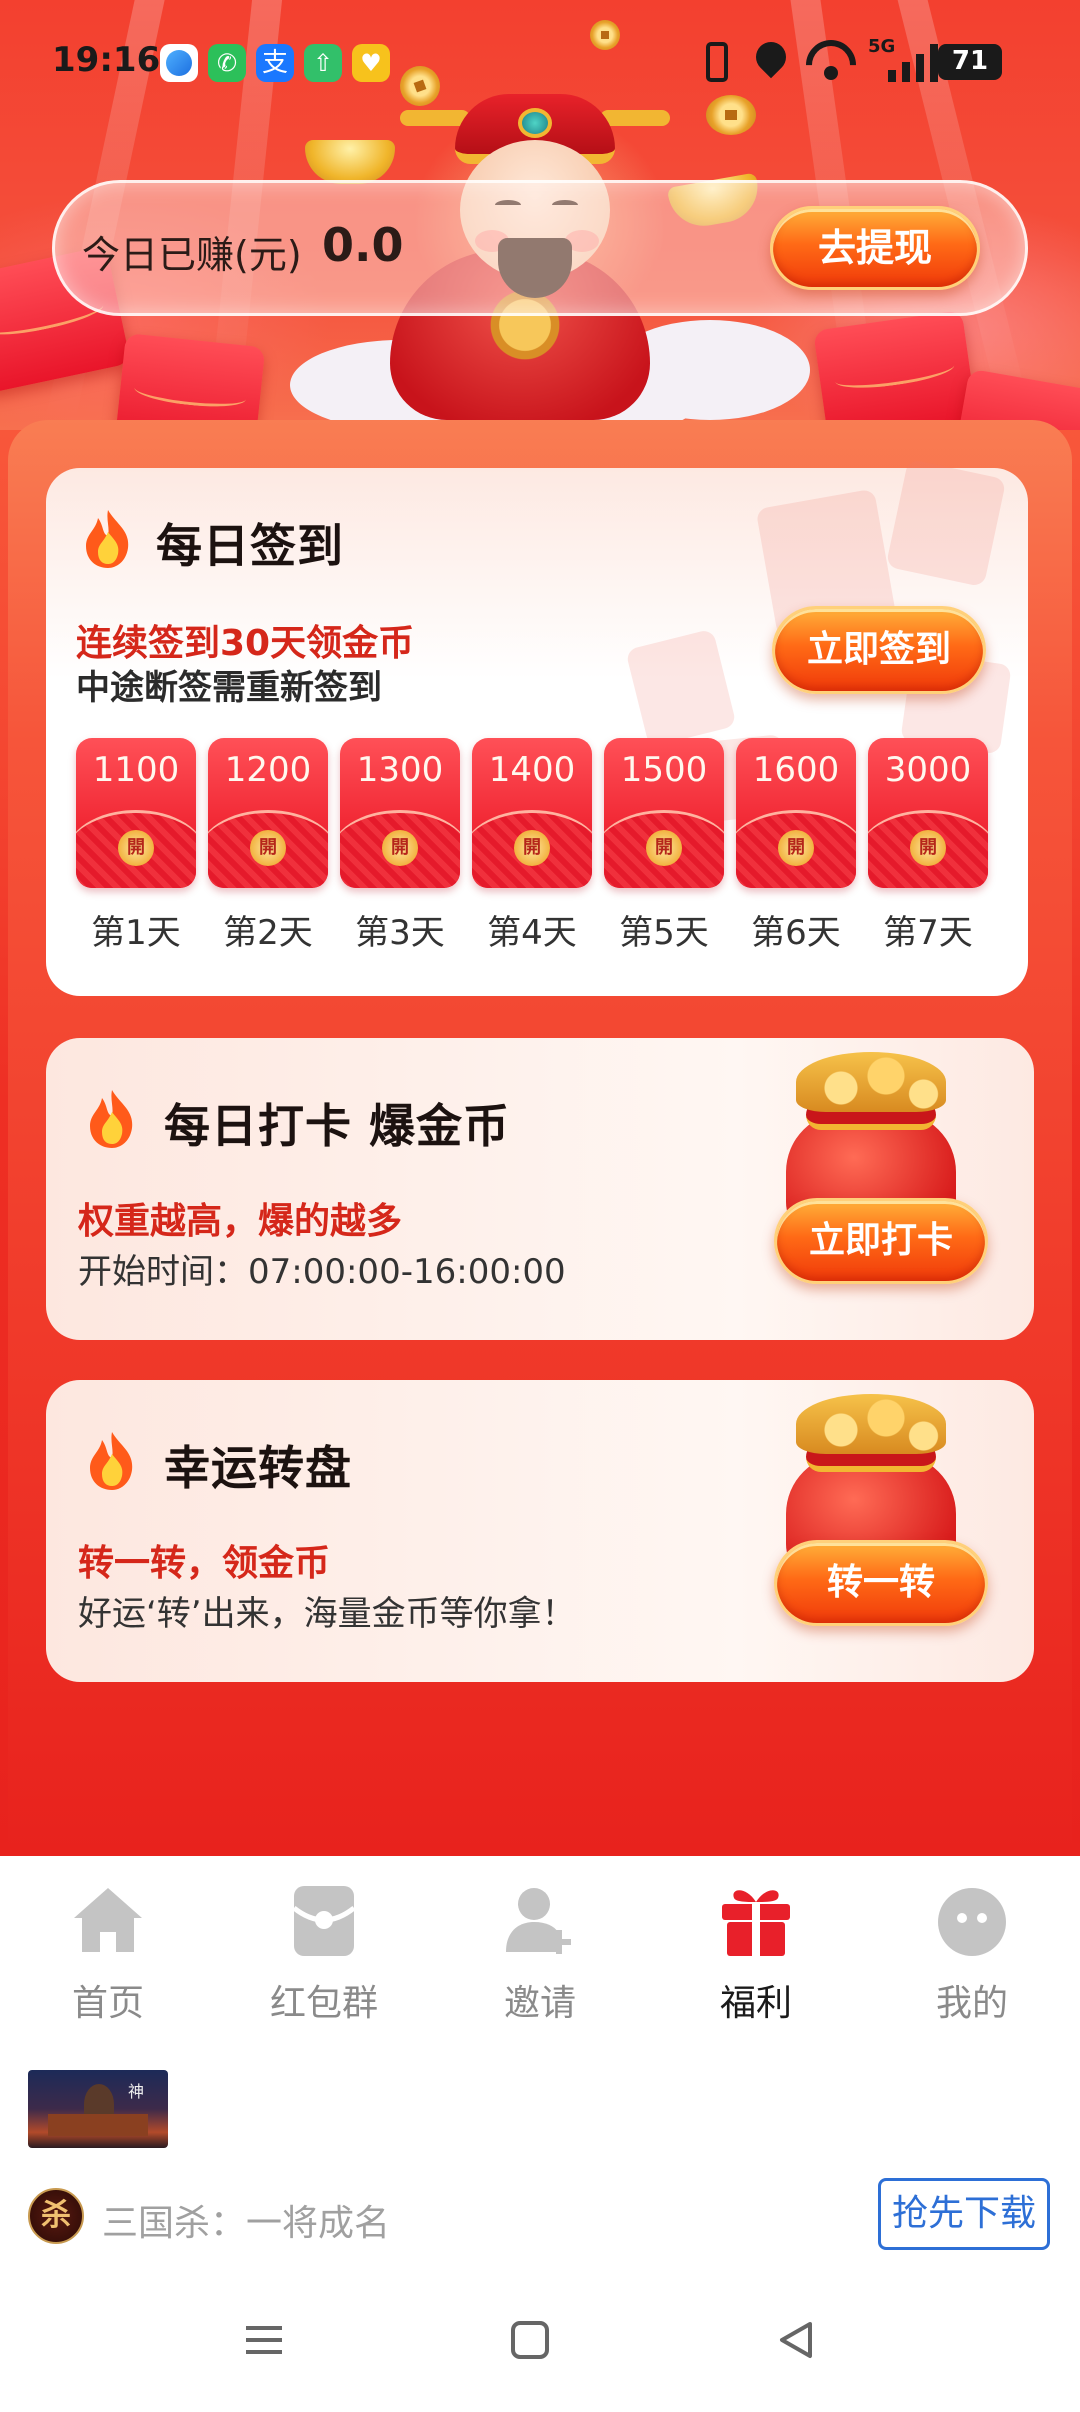  Describe the element at coordinates (327, 1614) in the screenshot. I see `lucky-wheel-description: 好运‘转’出来，海量金币等你拿！` at that location.